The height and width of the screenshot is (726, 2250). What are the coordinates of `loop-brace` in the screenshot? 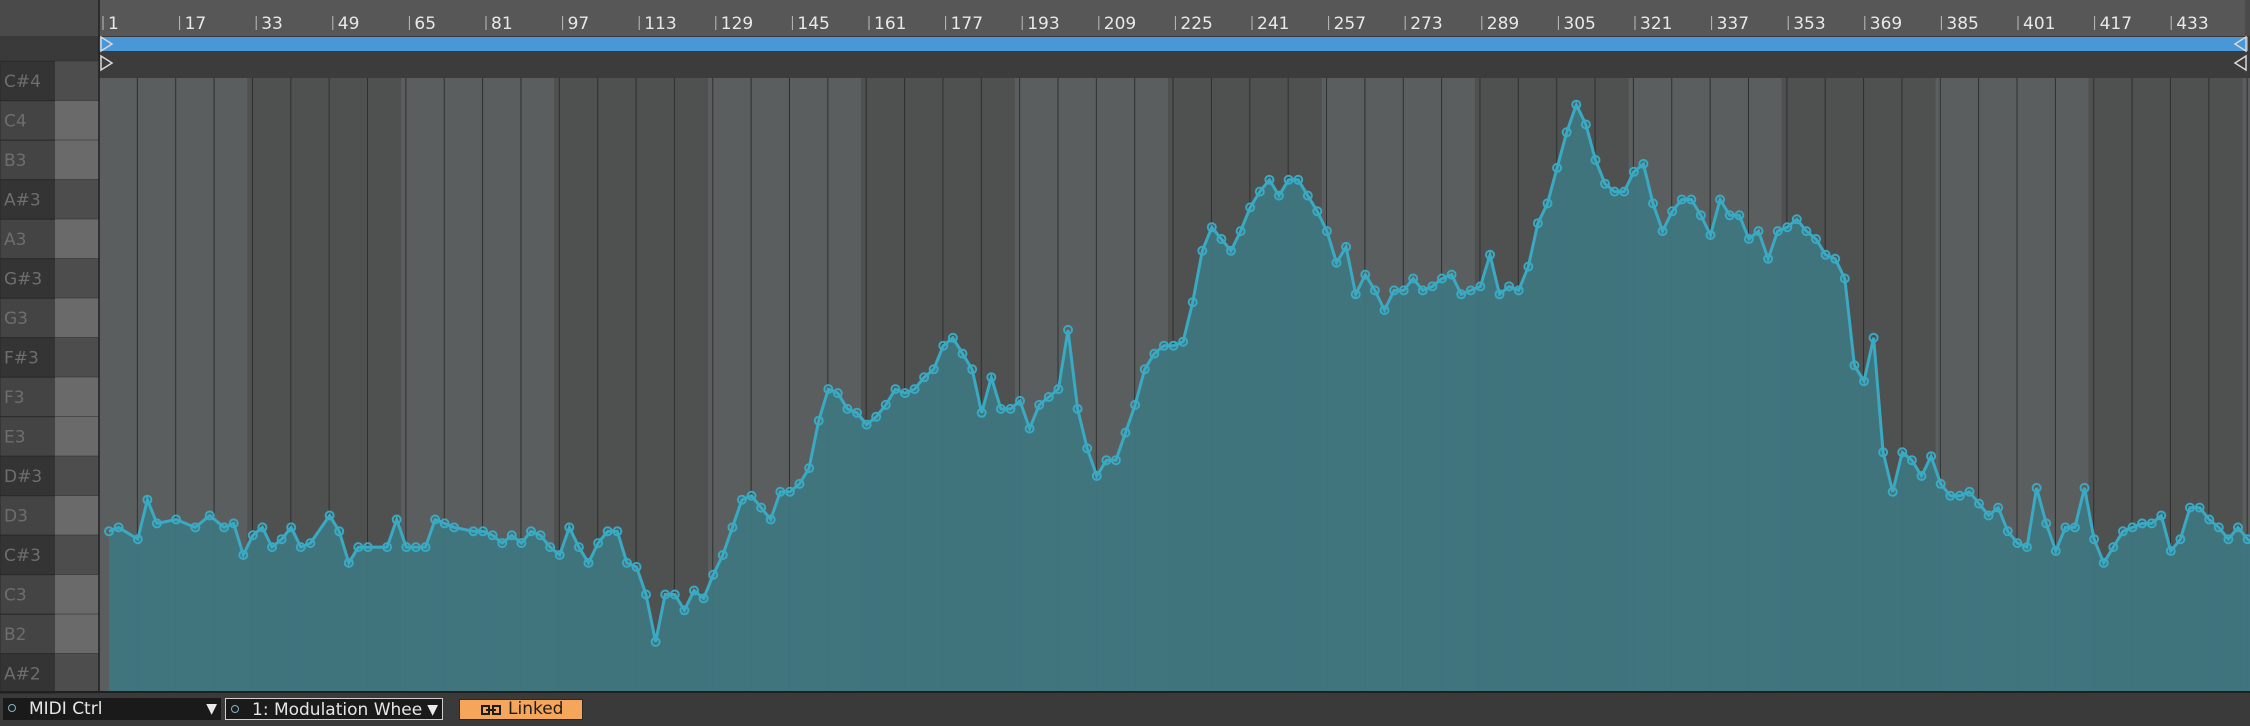 It's located at (1173, 44).